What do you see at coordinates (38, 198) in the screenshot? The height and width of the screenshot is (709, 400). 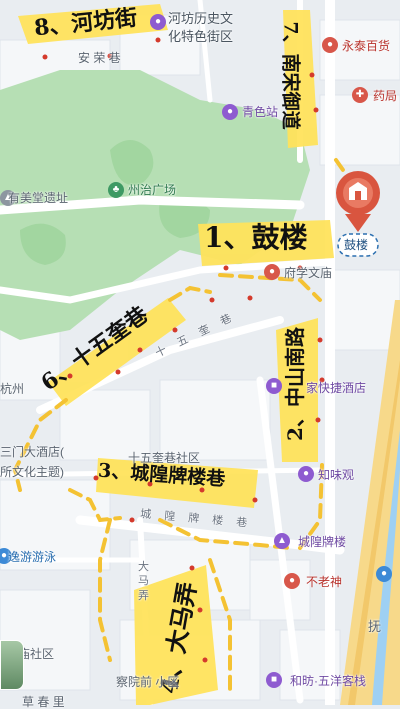 I see `poi-nansong-site: 有美堂遗址` at bounding box center [38, 198].